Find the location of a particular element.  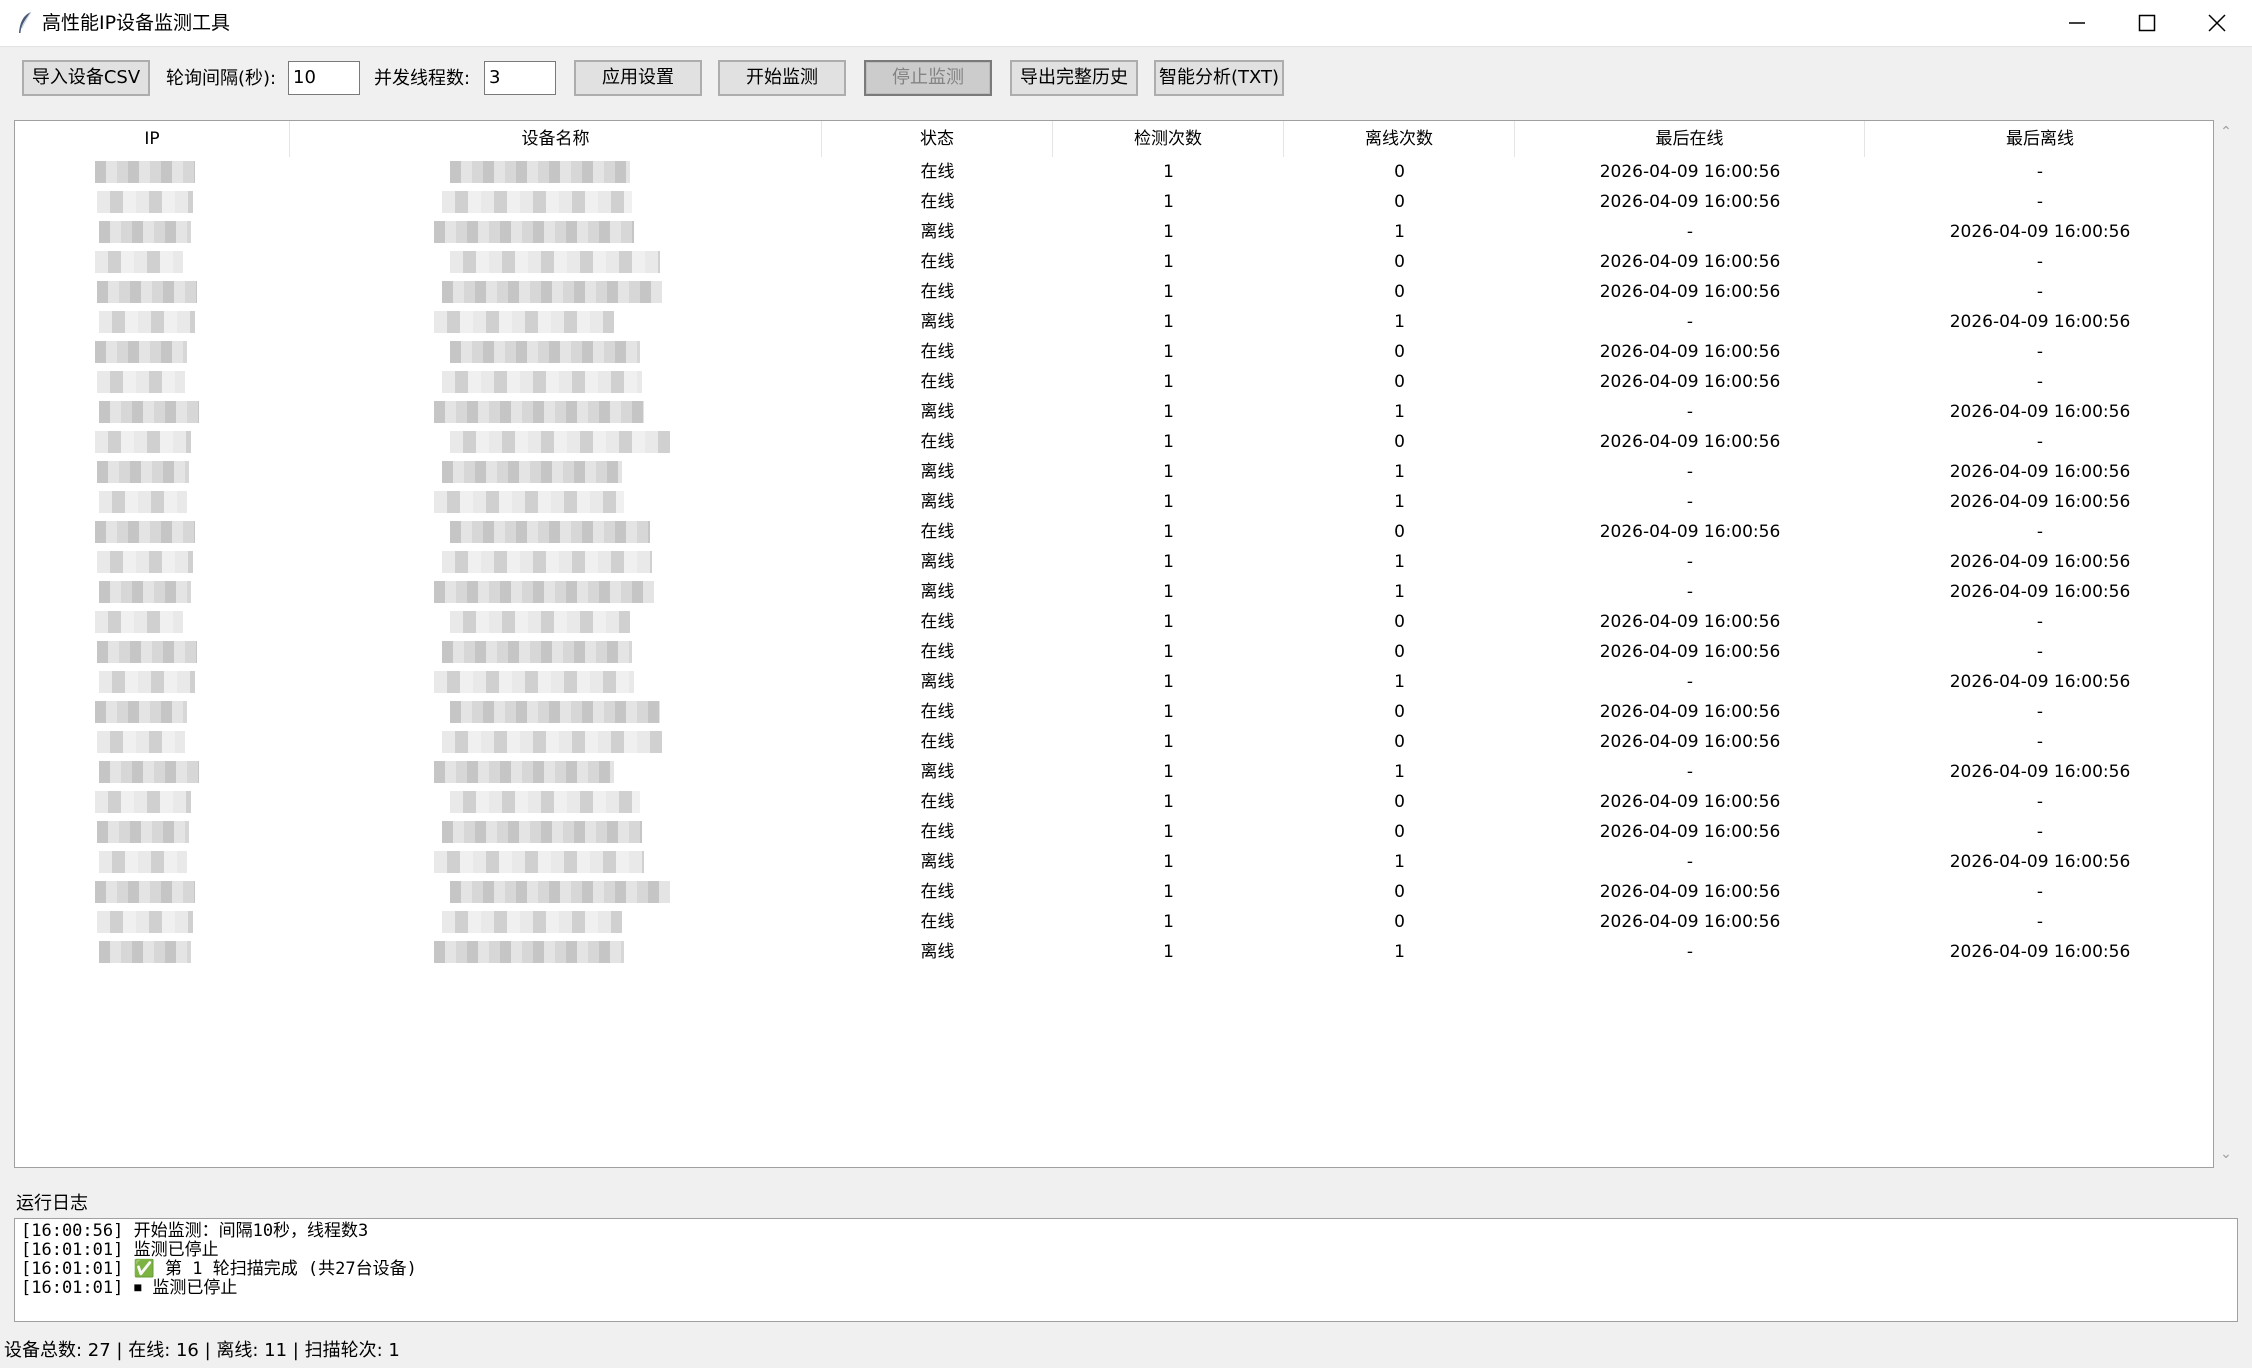

column-header-status: 状态 is located at coordinates (937, 139).